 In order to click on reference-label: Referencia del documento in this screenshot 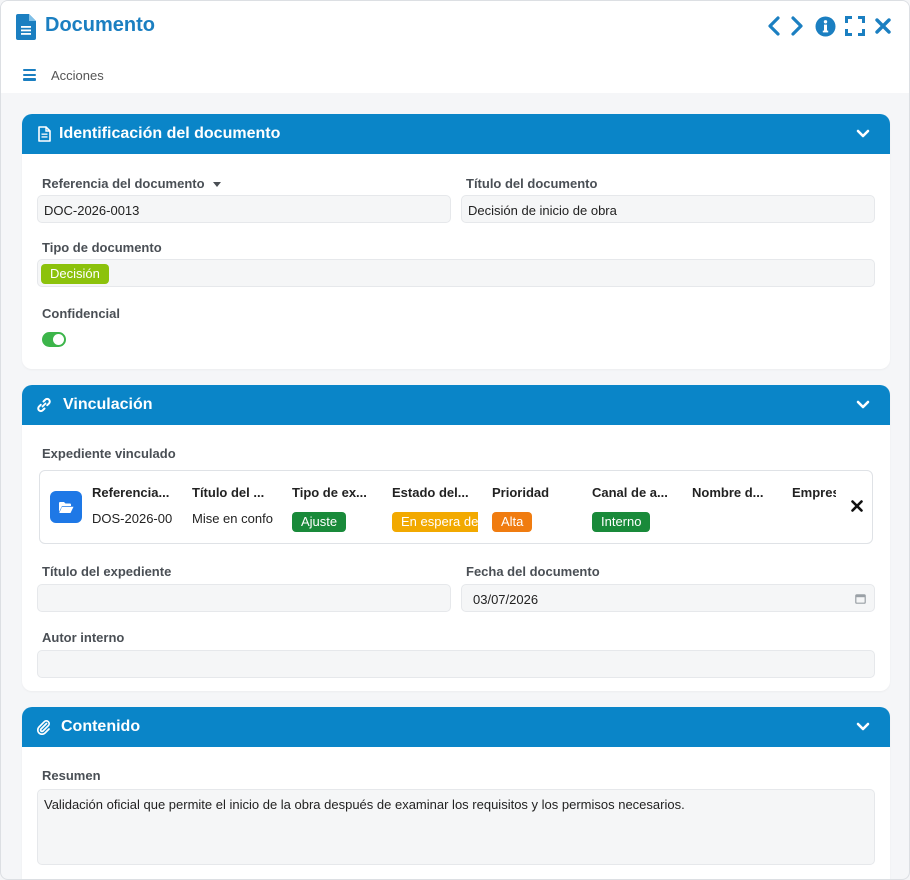, I will do `click(132, 183)`.